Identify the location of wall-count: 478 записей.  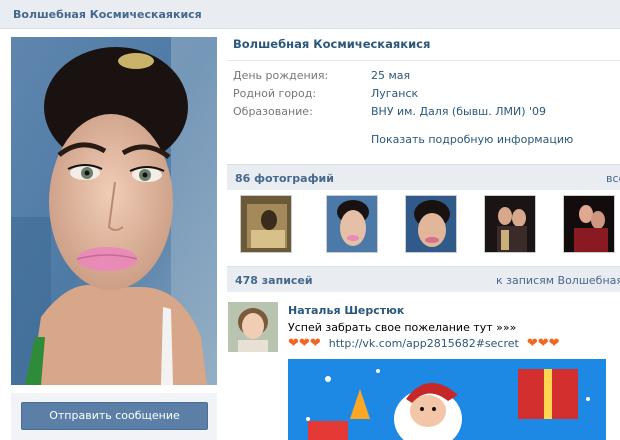
(274, 280).